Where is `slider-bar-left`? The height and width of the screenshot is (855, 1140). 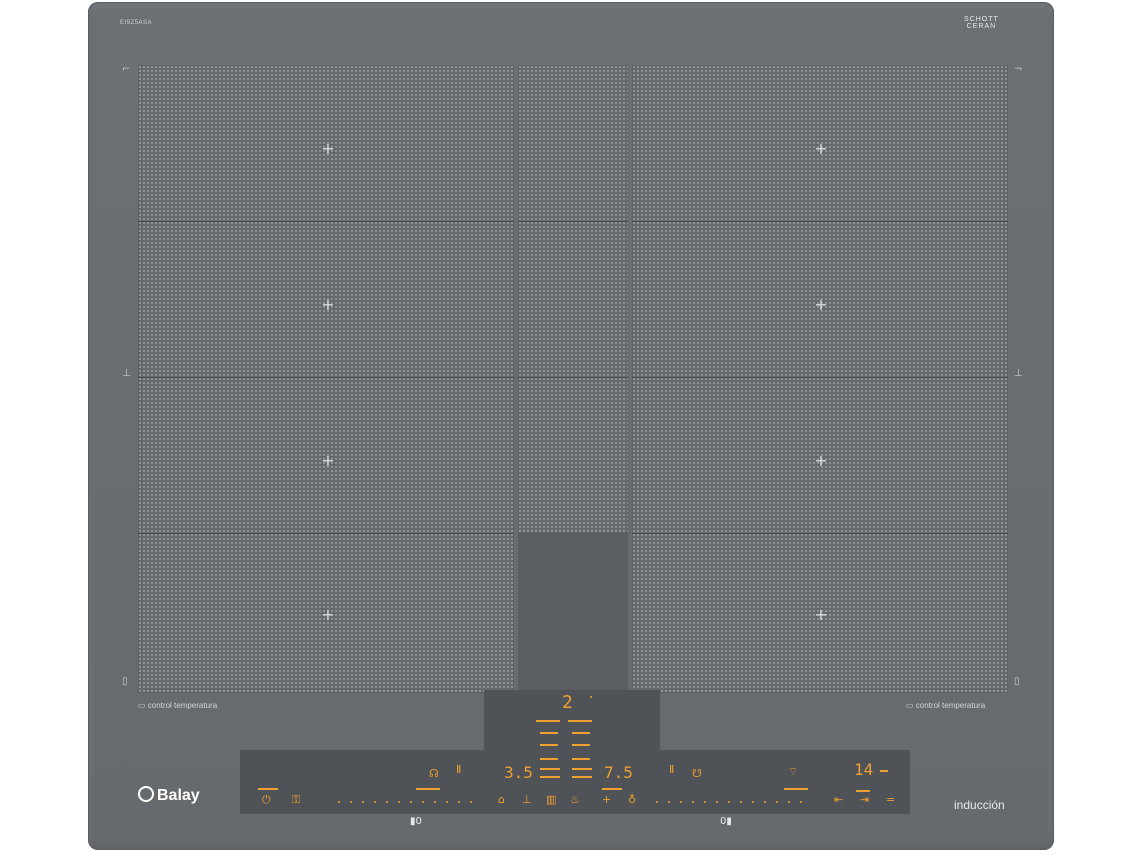
slider-bar-left is located at coordinates (428, 789).